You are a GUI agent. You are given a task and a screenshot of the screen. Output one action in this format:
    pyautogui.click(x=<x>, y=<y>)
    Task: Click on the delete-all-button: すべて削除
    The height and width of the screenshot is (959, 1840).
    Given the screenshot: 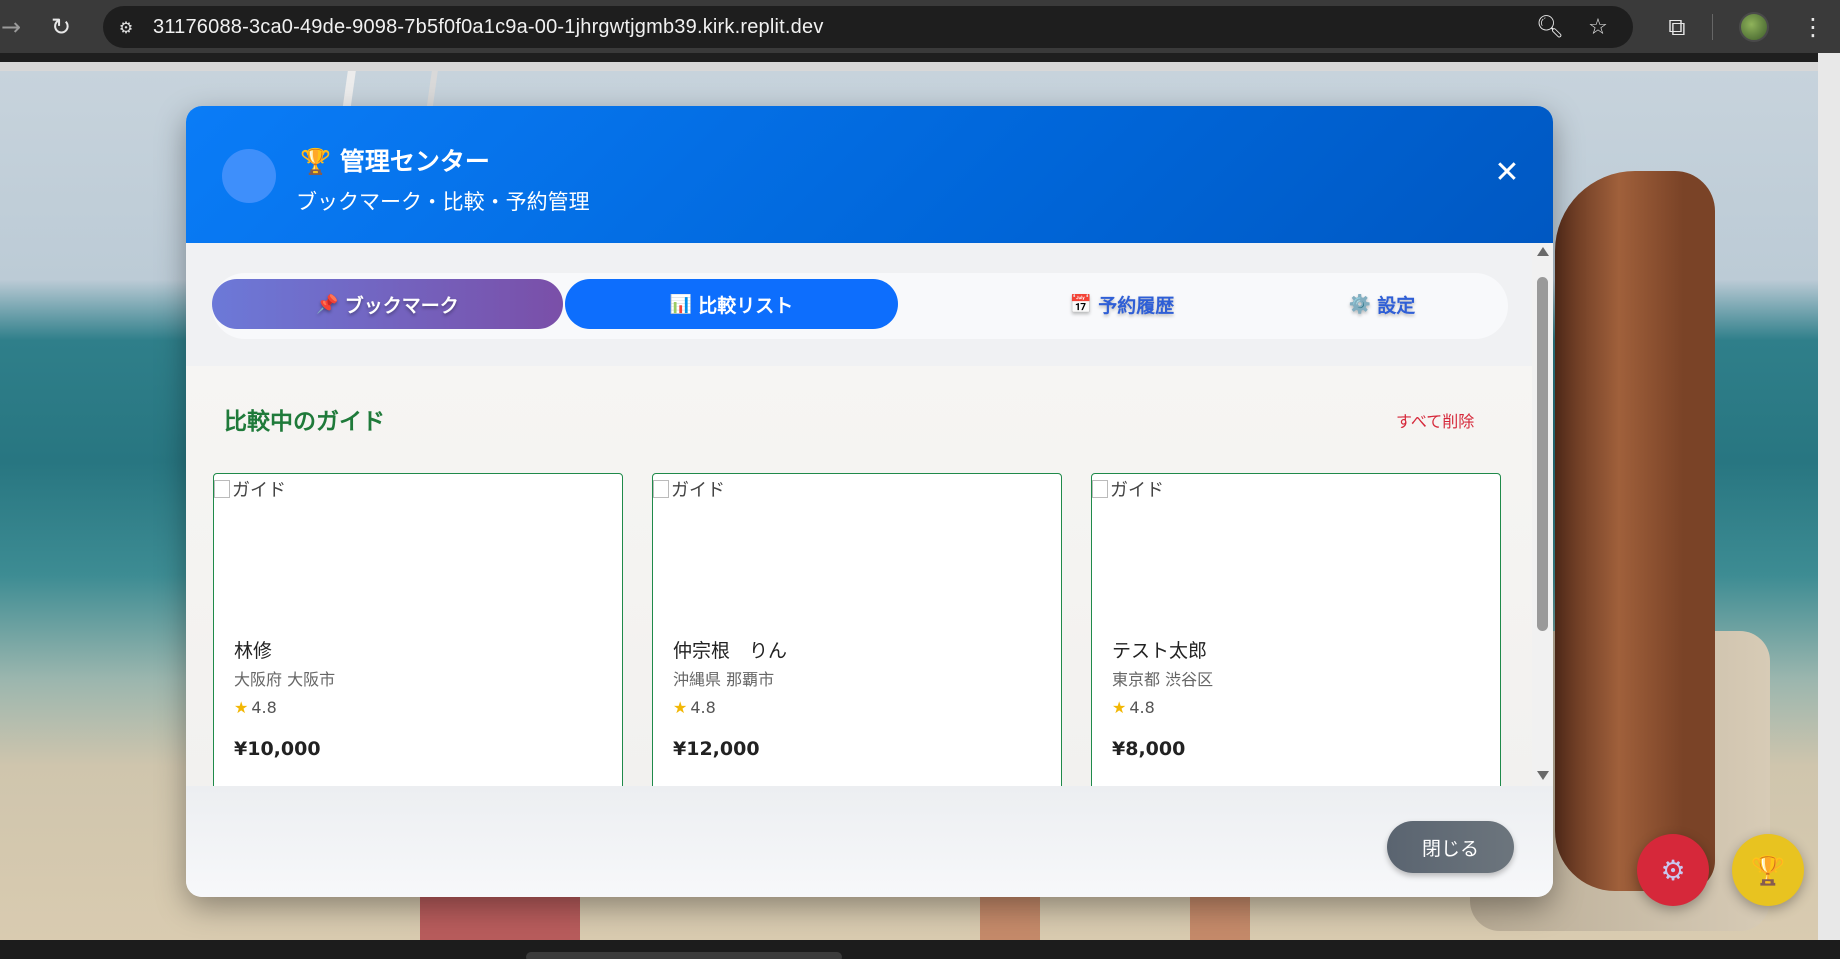 What is the action you would take?
    pyautogui.click(x=1435, y=420)
    